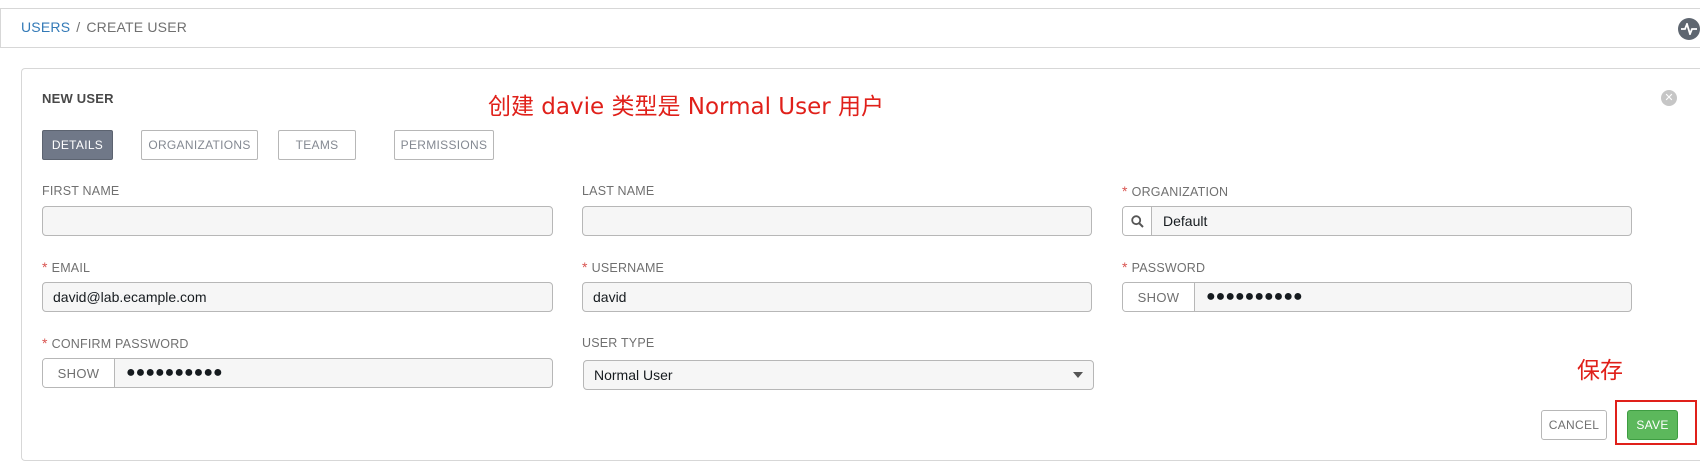  What do you see at coordinates (1391, 221) in the screenshot?
I see `organization-value: Default` at bounding box center [1391, 221].